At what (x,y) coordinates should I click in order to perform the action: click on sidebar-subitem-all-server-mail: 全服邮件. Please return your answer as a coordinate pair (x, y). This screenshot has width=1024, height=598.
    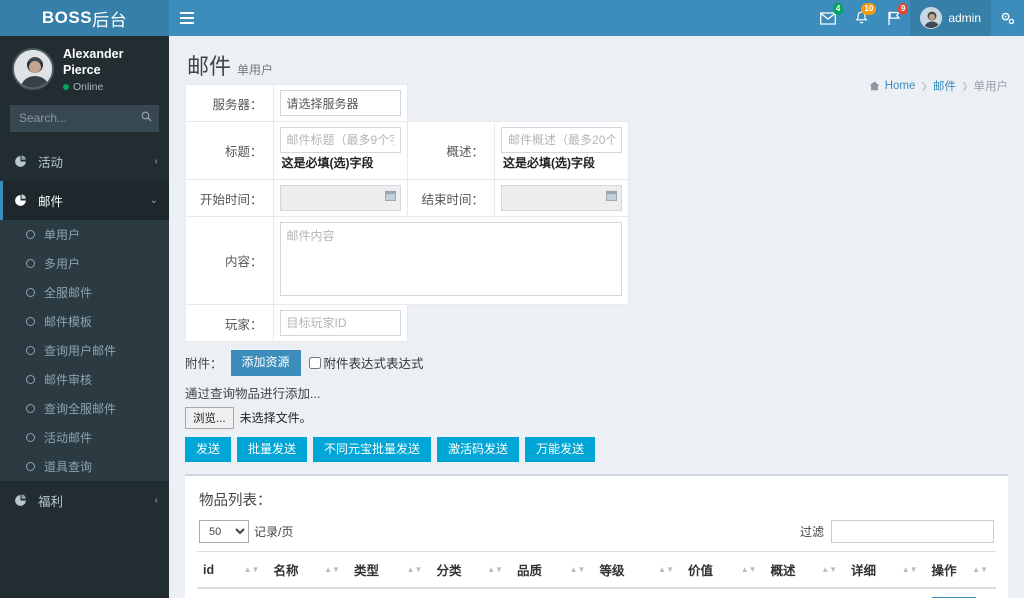
    Looking at the image, I should click on (84, 292).